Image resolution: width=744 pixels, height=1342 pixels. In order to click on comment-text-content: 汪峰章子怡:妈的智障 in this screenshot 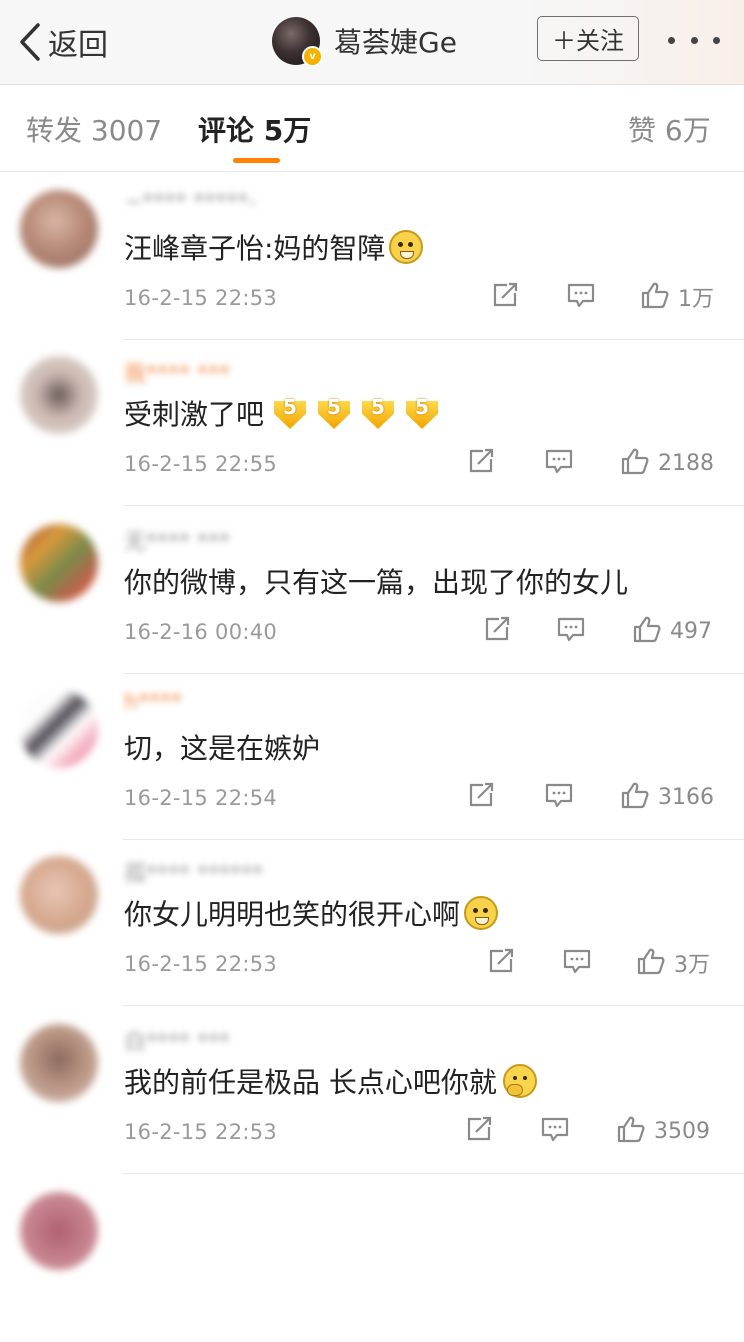, I will do `click(255, 248)`.